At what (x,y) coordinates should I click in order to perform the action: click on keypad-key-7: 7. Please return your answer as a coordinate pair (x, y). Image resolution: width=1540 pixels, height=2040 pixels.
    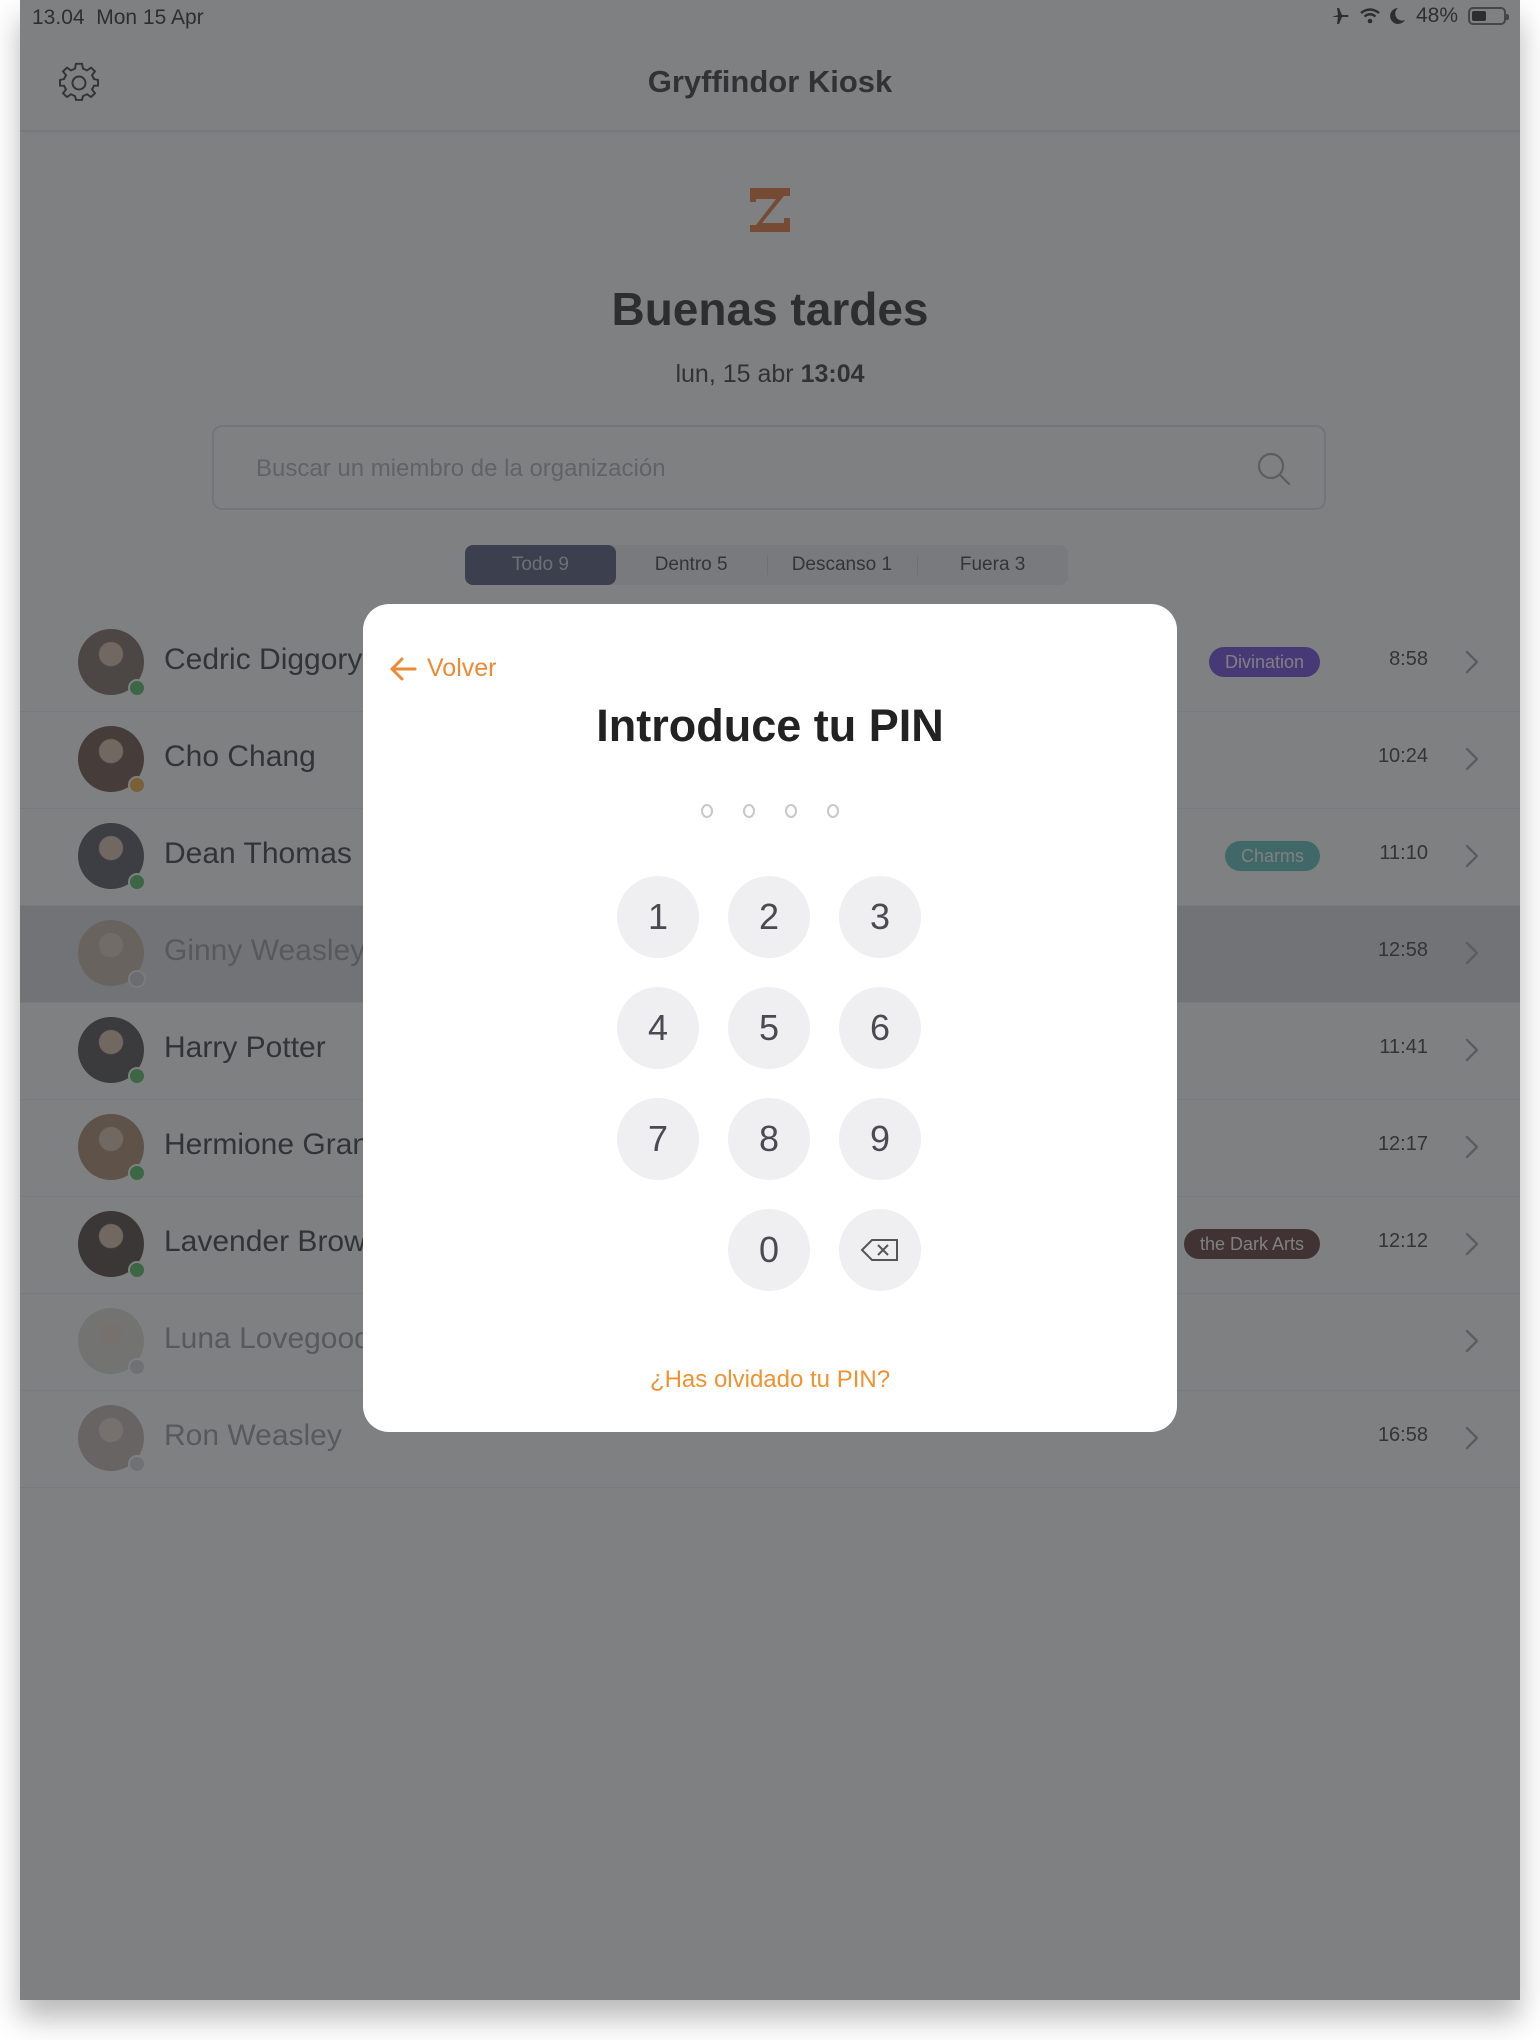
    Looking at the image, I should click on (658, 1139).